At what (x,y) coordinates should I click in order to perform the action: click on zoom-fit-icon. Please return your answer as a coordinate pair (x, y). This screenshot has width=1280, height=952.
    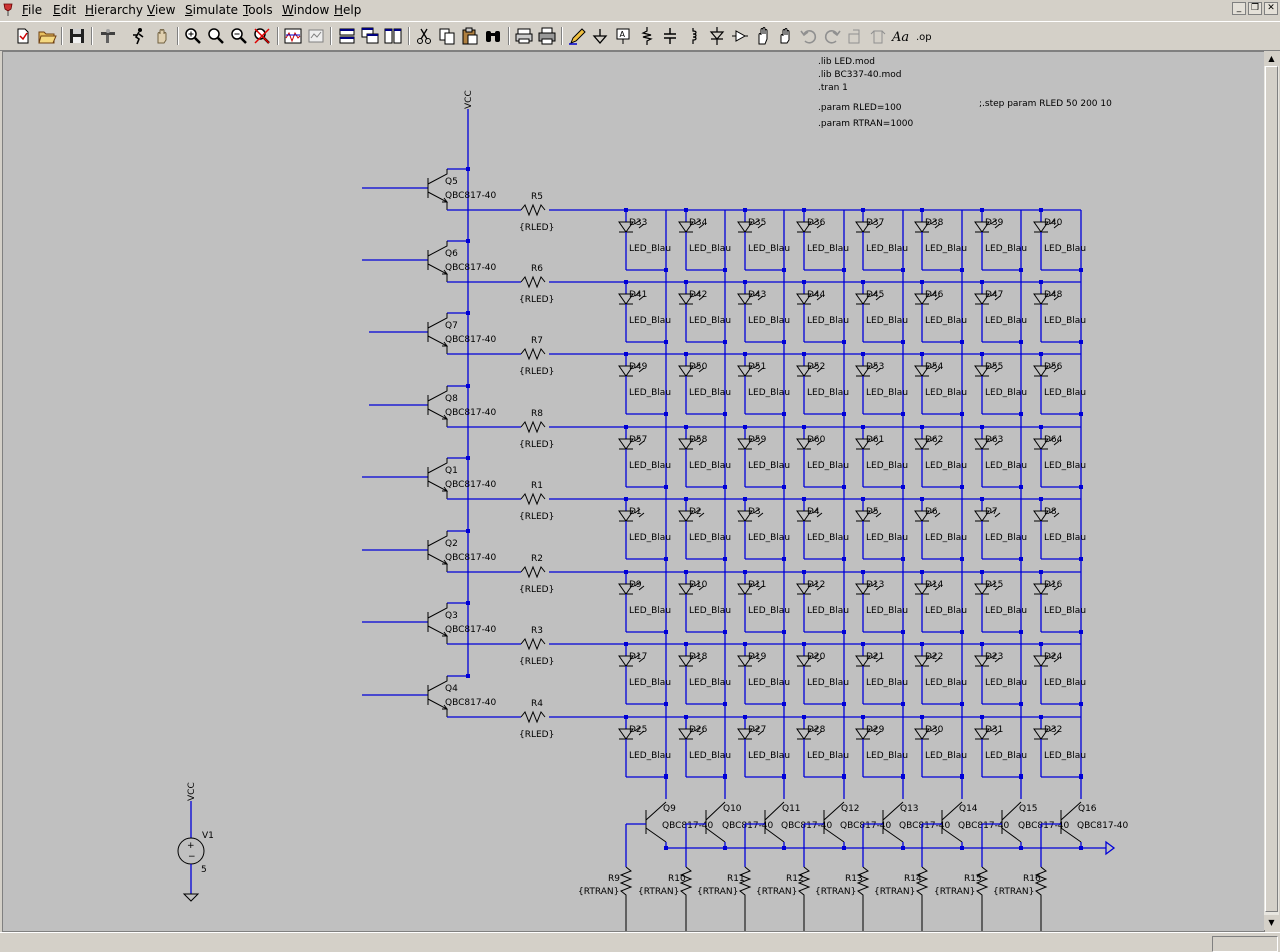
    Looking at the image, I should click on (262, 36).